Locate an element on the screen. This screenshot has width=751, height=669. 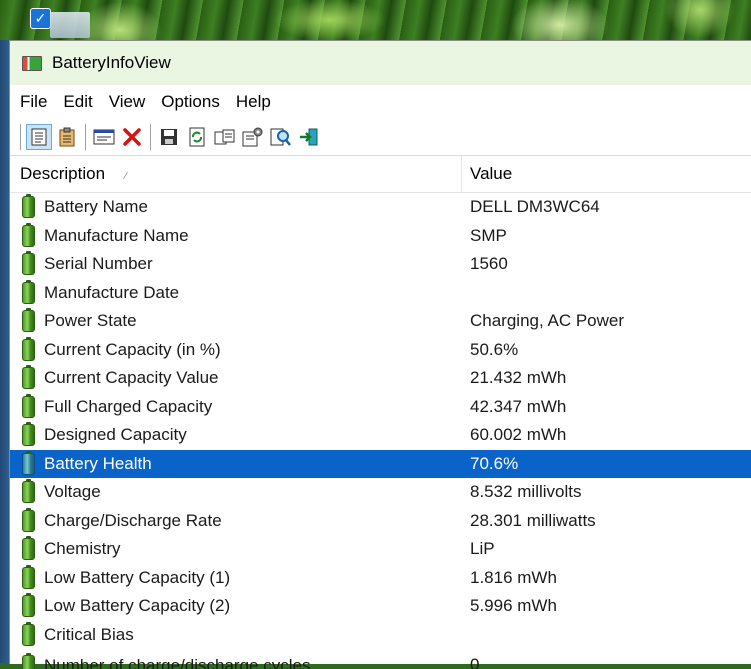
row-value: 50.6% is located at coordinates (494, 349).